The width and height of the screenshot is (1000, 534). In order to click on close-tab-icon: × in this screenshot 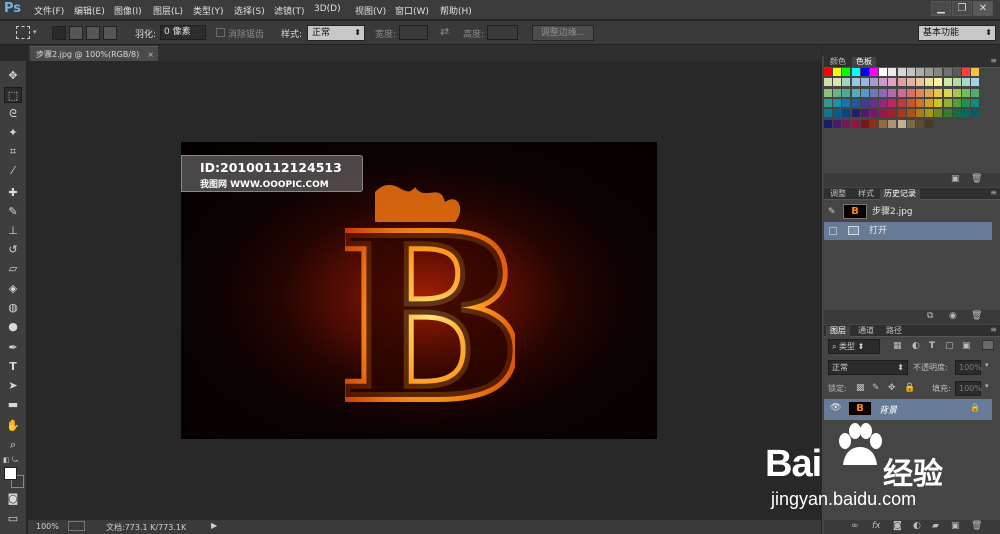, I will do `click(150, 54)`.